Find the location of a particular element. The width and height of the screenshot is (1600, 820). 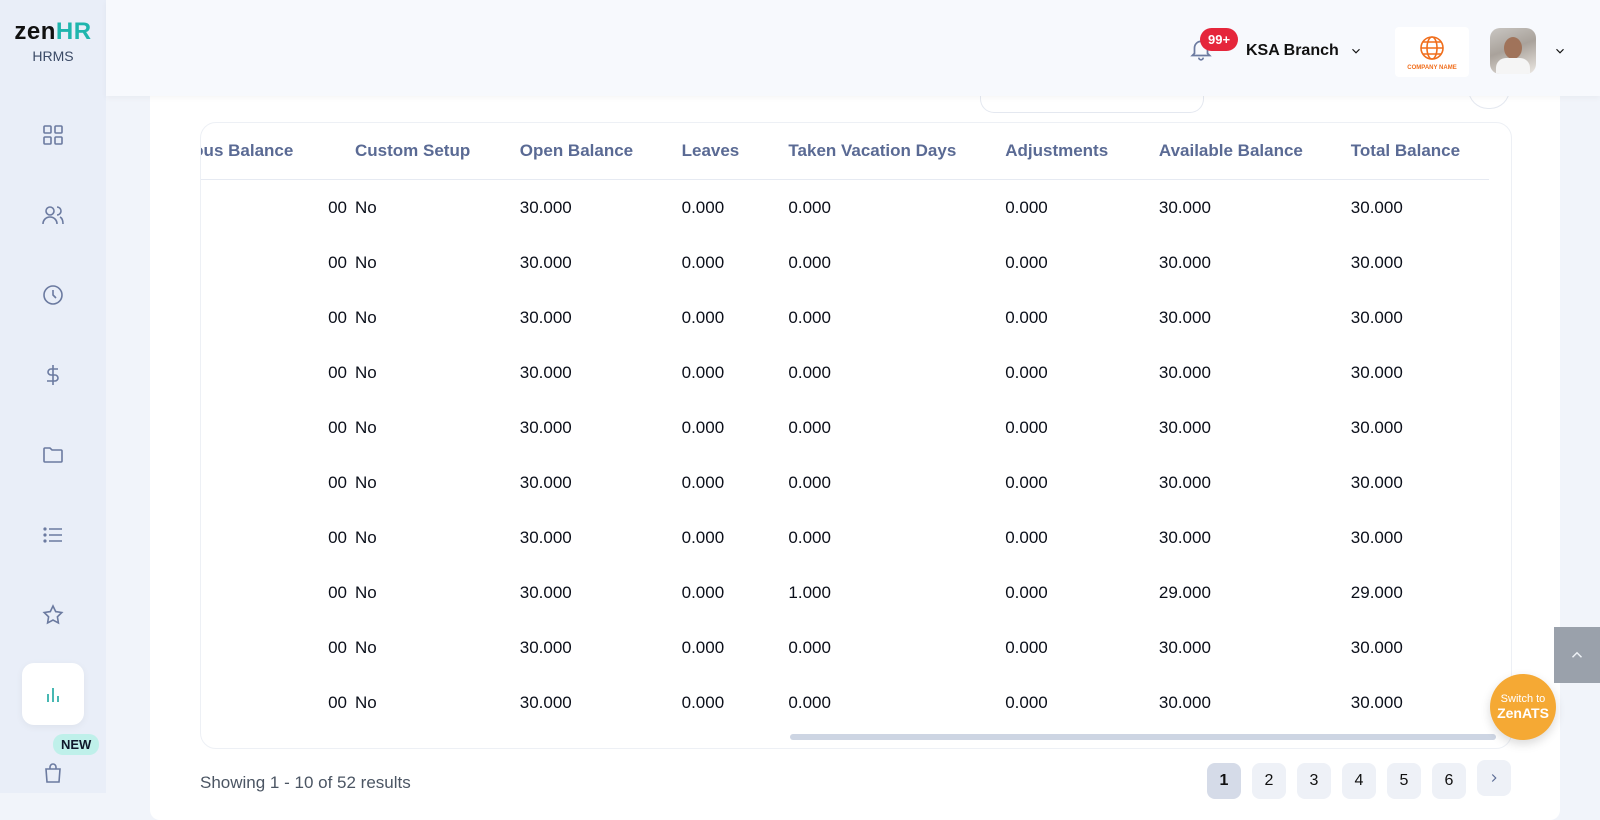

chevron-right-icon is located at coordinates (1494, 778).